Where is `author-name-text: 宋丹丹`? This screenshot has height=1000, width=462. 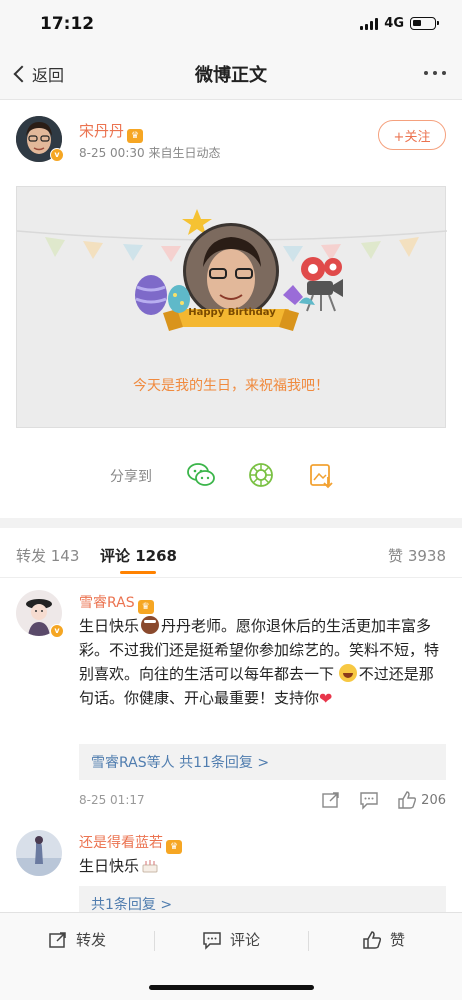 author-name-text: 宋丹丹 is located at coordinates (102, 131).